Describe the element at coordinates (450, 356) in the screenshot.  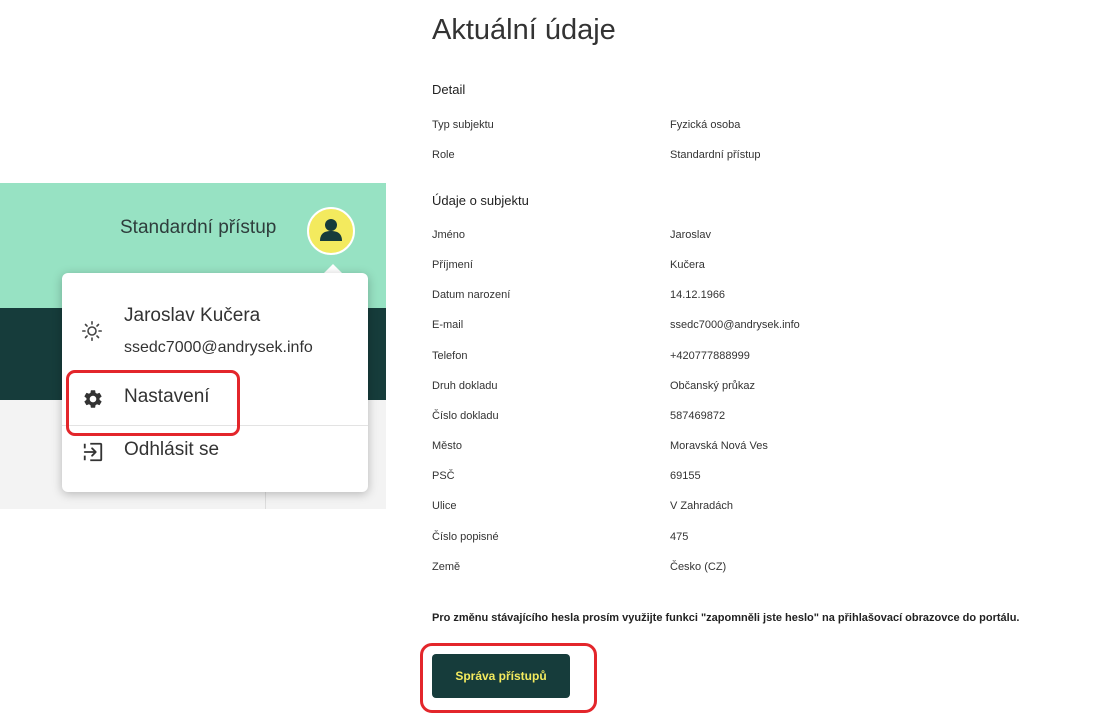
I see `field-label-phone: Telefon` at that location.